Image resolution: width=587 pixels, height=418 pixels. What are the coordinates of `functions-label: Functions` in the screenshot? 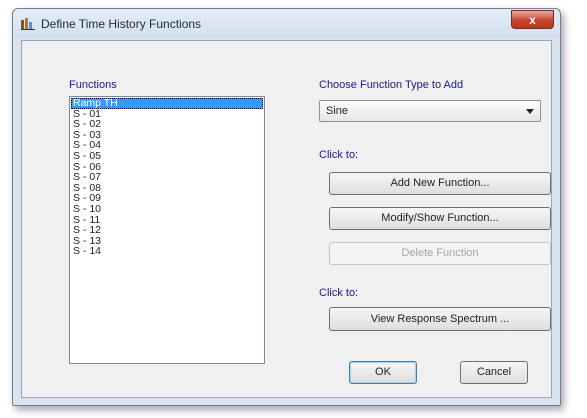 It's located at (93, 85).